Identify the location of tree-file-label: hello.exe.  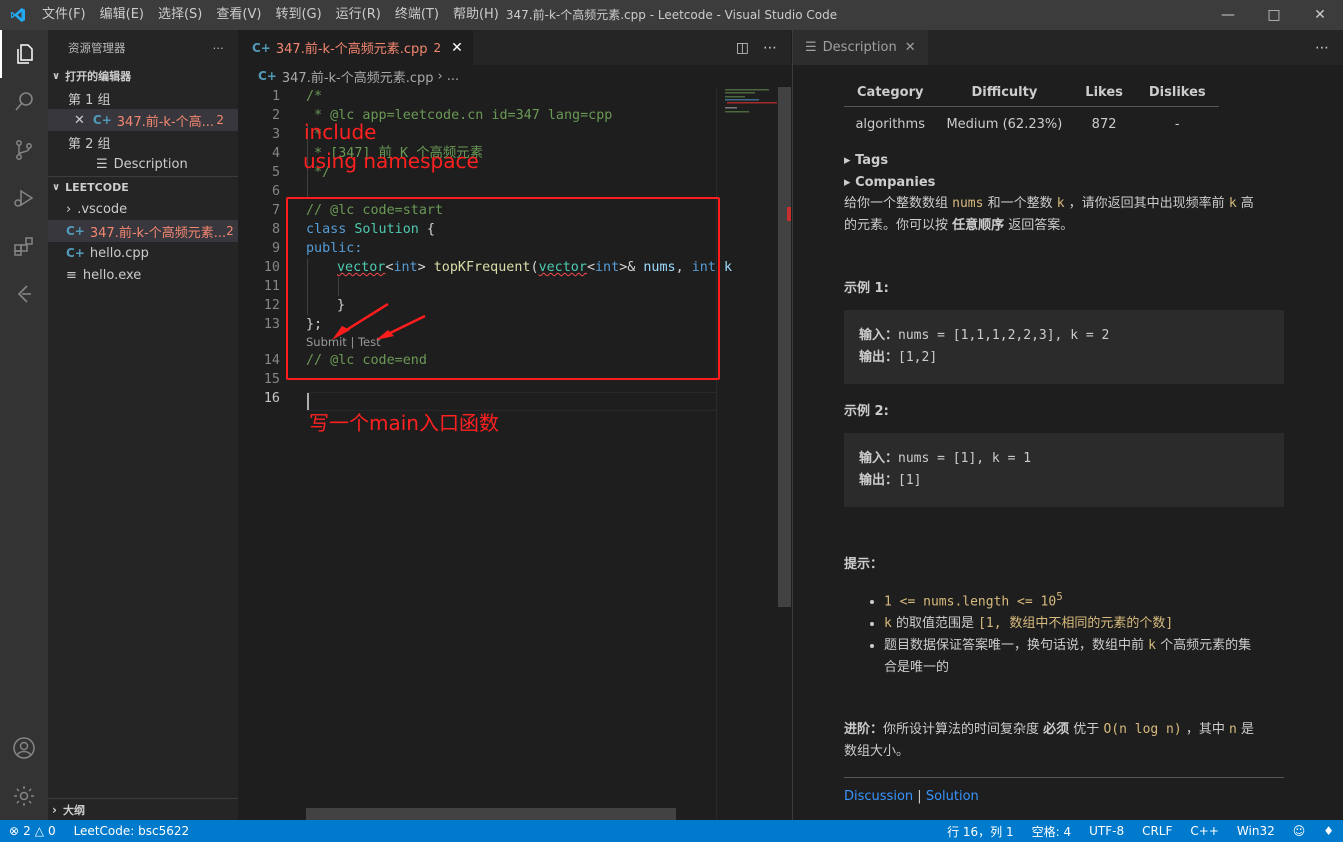
(112, 275).